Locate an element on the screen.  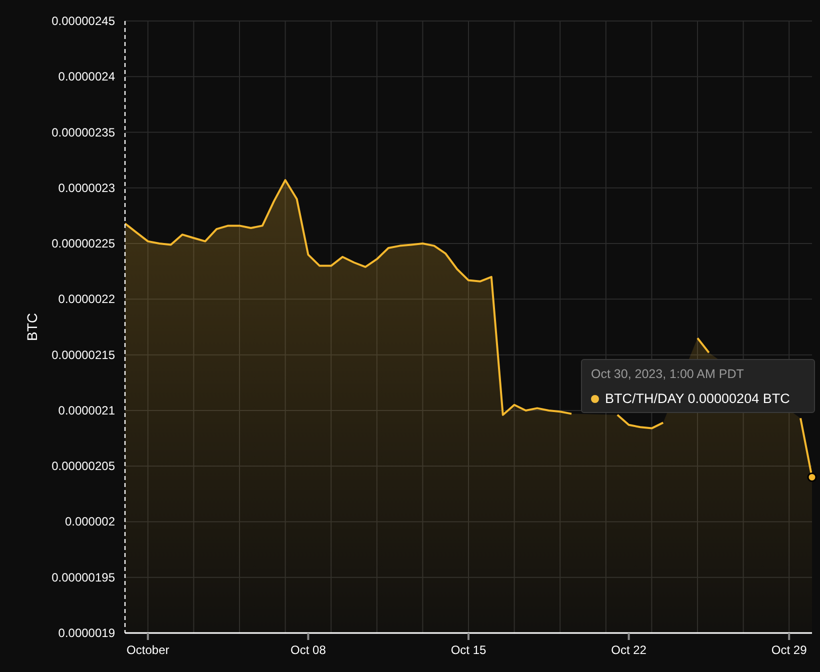
y-tick-label: 0.00000195 is located at coordinates (83, 577).